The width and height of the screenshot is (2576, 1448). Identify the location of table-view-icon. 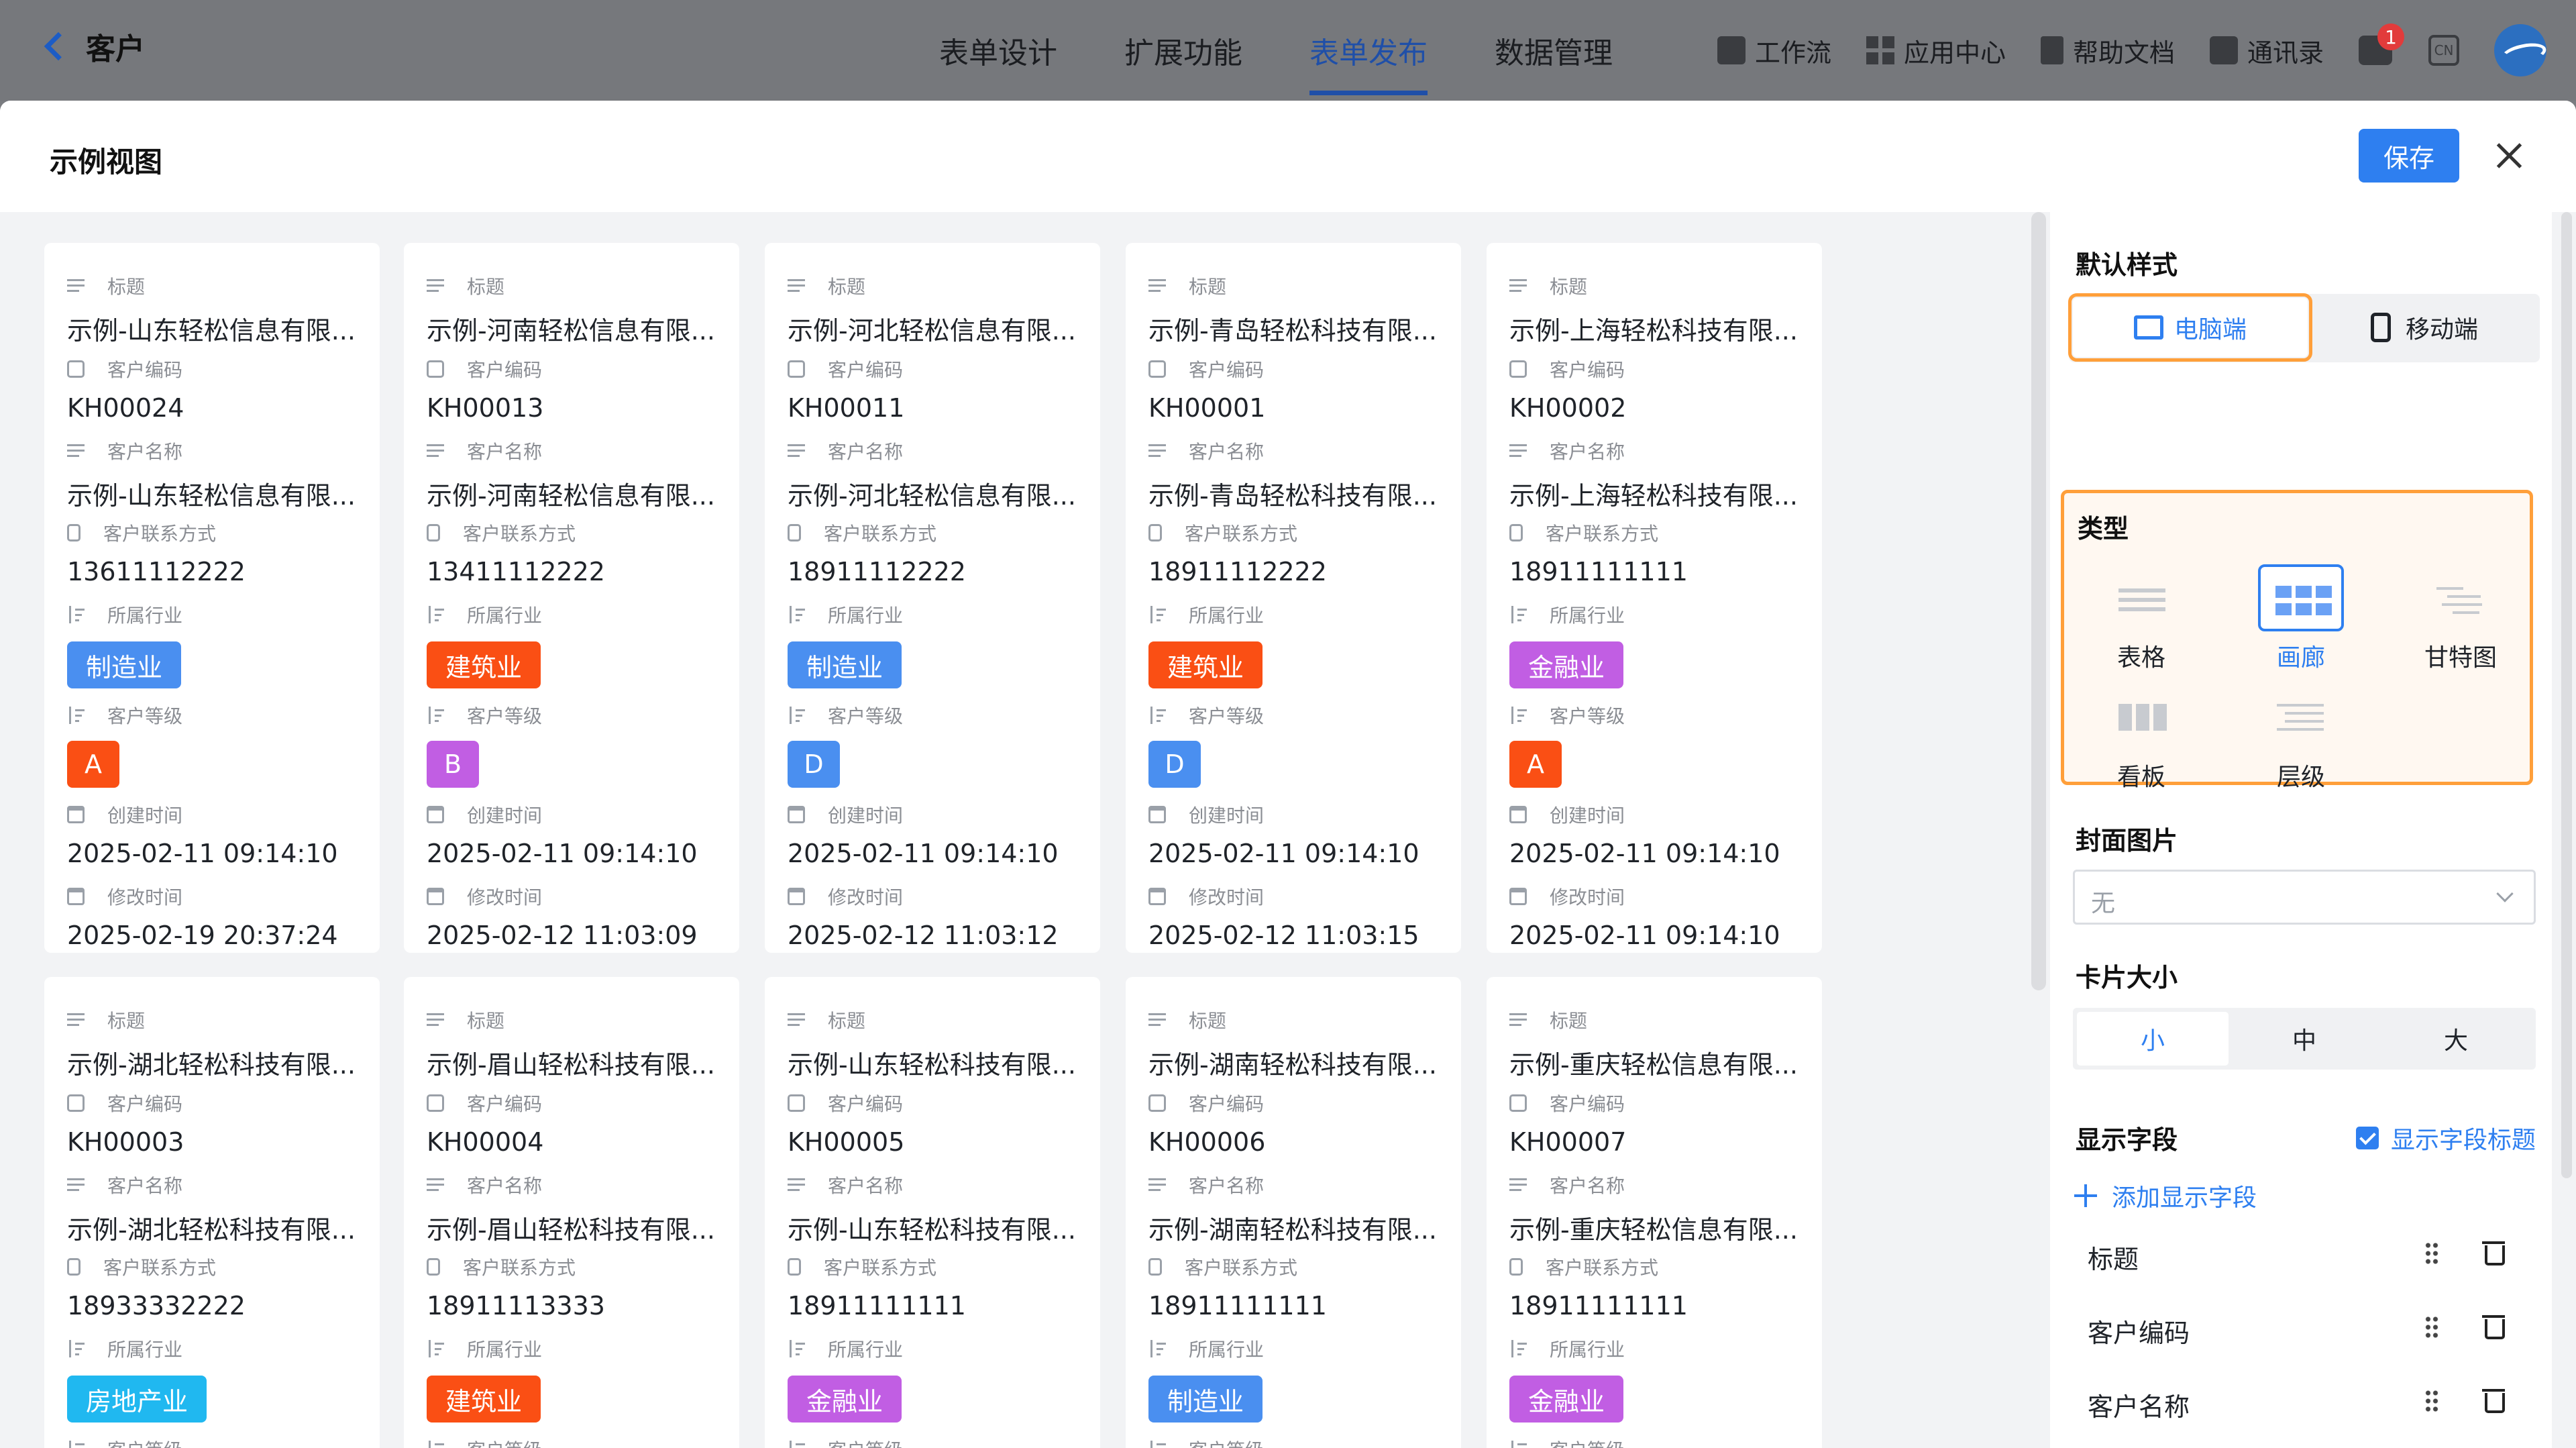
(2141, 597).